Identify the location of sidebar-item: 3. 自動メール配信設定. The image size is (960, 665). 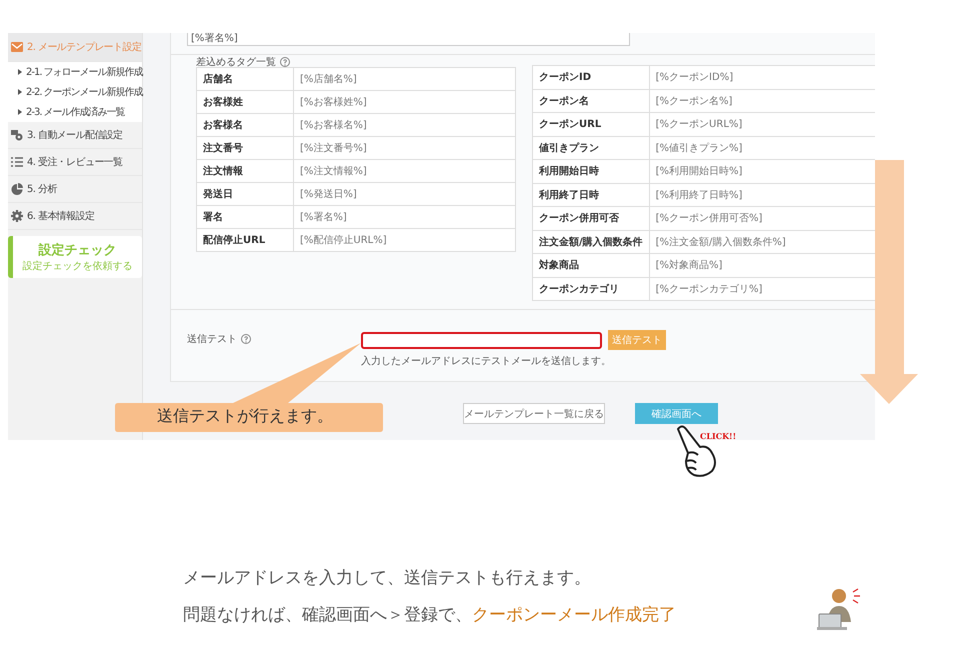
(75, 135).